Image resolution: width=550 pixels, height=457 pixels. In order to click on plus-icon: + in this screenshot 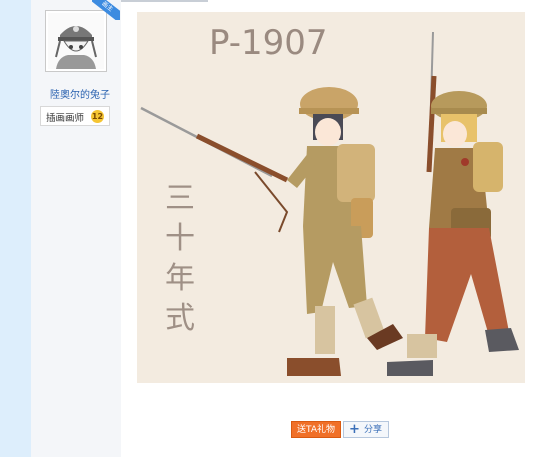, I will do `click(354, 429)`.